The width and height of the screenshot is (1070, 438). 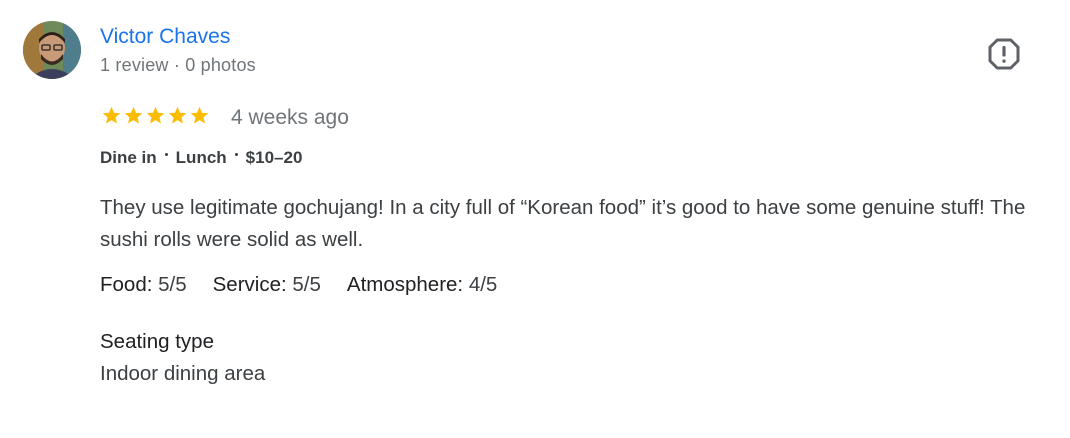 I want to click on sub-rating-food: Food: 5/5, so click(x=143, y=285).